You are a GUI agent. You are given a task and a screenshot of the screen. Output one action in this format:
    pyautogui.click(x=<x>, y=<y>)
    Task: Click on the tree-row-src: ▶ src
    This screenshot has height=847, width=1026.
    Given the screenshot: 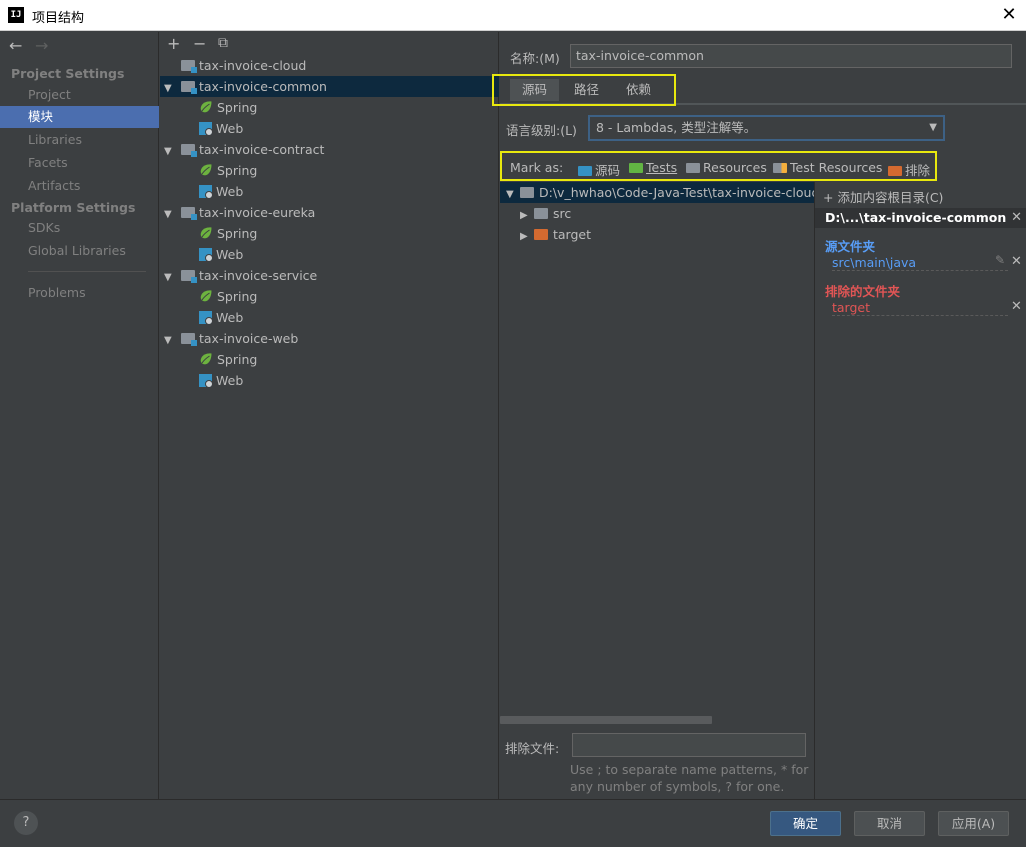 What is the action you would take?
    pyautogui.click(x=545, y=213)
    